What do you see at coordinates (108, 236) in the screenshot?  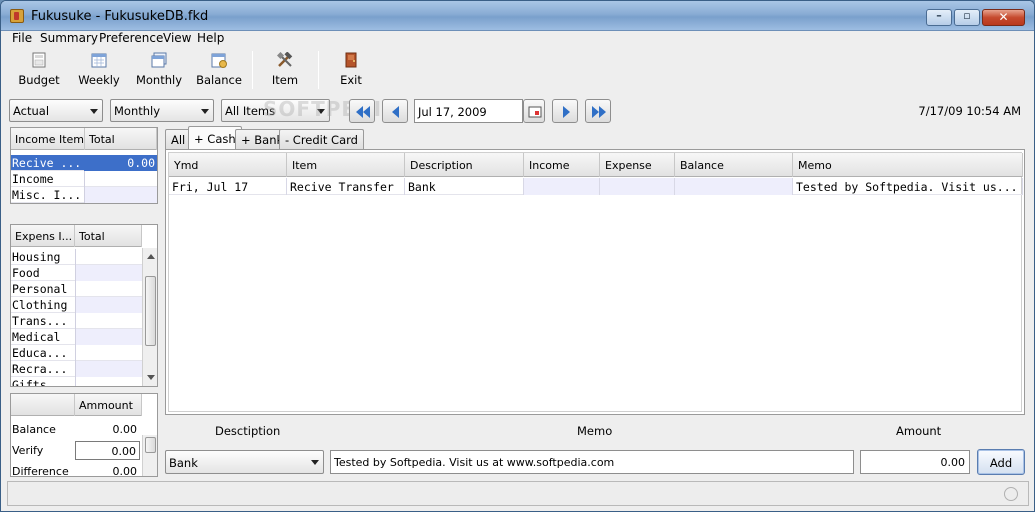 I see `expense-total-header: Total` at bounding box center [108, 236].